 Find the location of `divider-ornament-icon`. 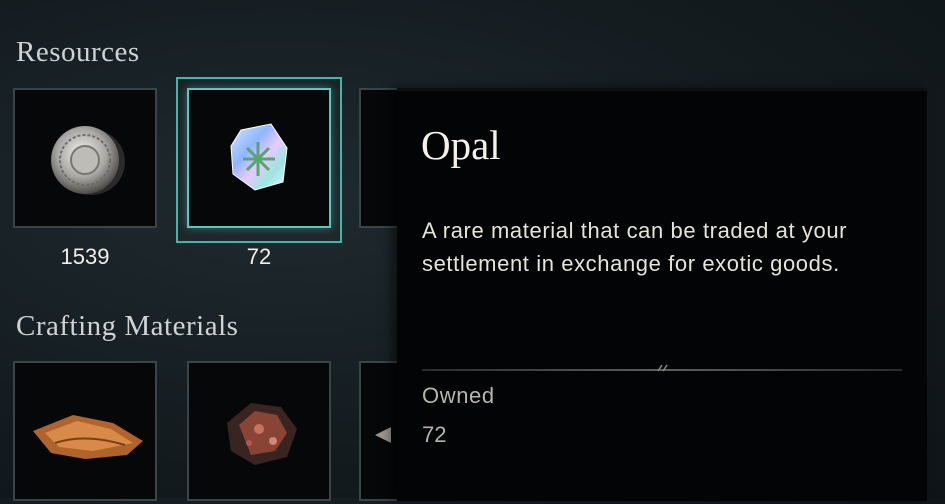

divider-ornament-icon is located at coordinates (662, 368).